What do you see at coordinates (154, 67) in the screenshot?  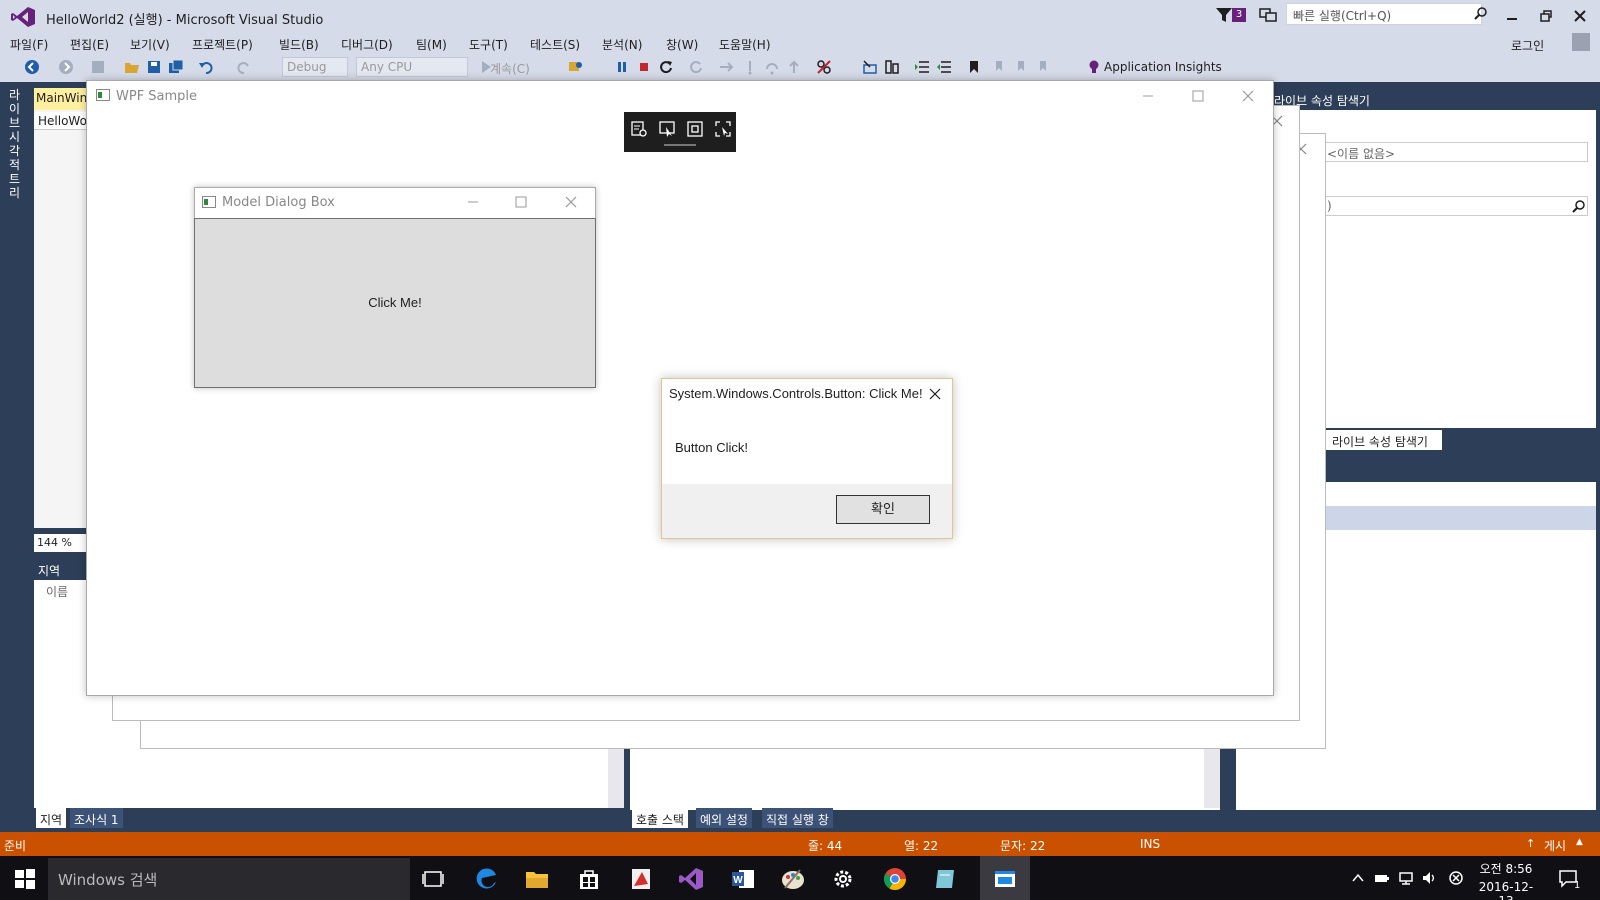 I see `save-icon` at bounding box center [154, 67].